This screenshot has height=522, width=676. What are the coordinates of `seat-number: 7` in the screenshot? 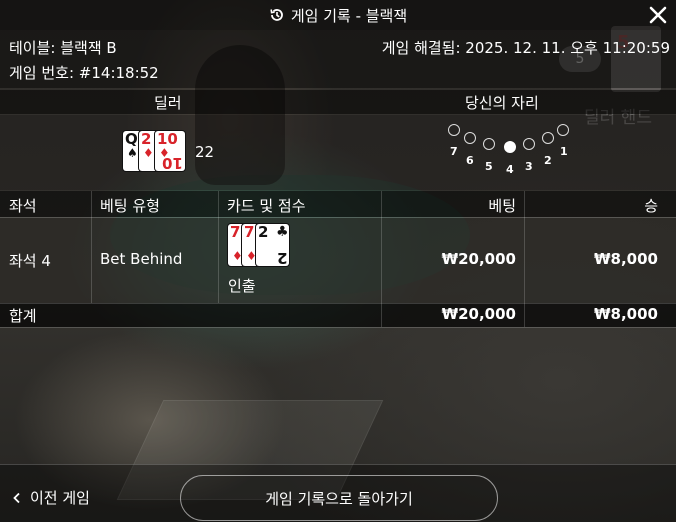 It's located at (454, 151).